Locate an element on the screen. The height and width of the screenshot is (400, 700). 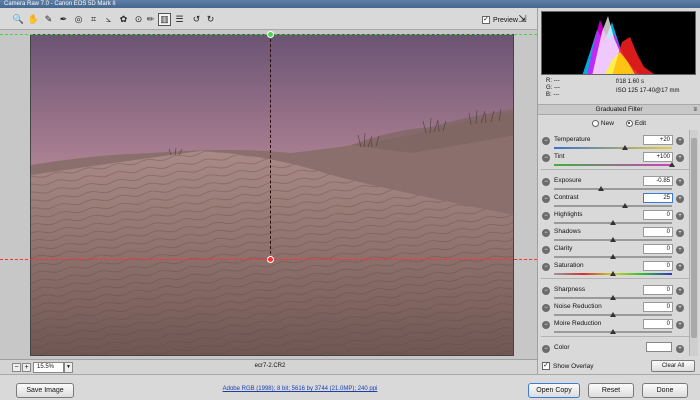
rotate-cw-icon: ↻ is located at coordinates (210, 19).